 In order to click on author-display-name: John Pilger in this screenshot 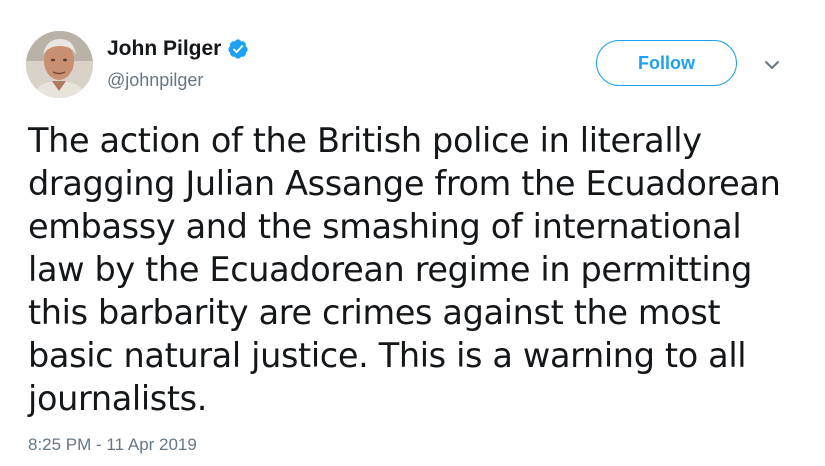, I will do `click(164, 49)`.